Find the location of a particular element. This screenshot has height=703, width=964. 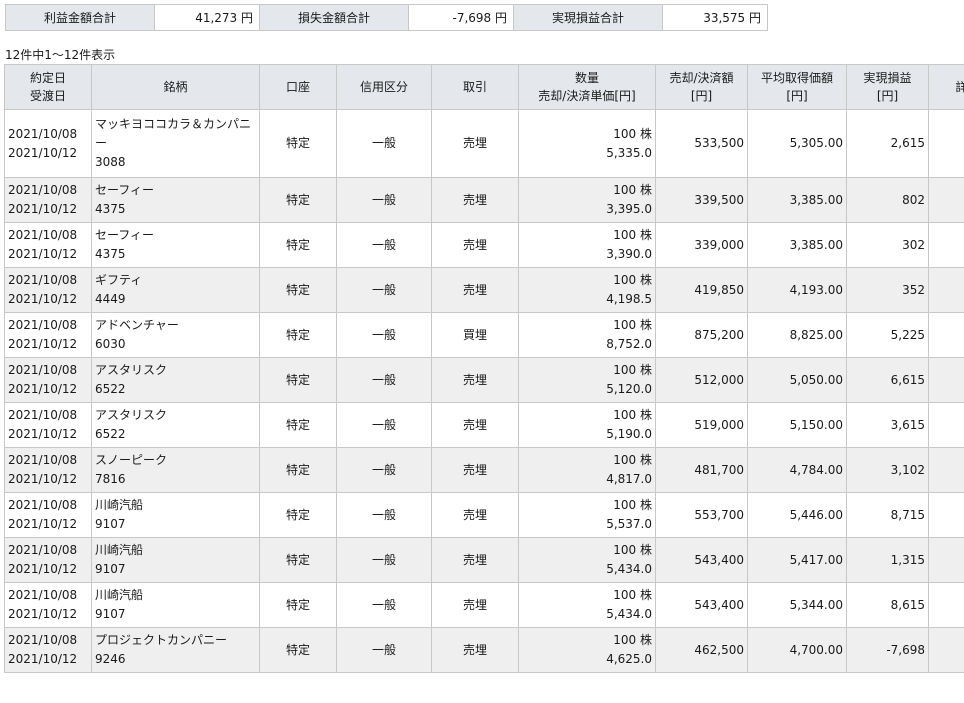

quantity-cell: 100 株 4,817.0 is located at coordinates (587, 470).